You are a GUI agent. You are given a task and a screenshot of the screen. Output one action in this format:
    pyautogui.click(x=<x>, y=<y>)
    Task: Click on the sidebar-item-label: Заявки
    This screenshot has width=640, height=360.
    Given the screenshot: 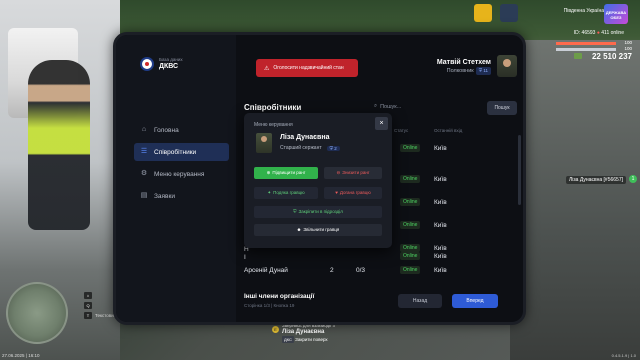 What is the action you would take?
    pyautogui.click(x=164, y=196)
    